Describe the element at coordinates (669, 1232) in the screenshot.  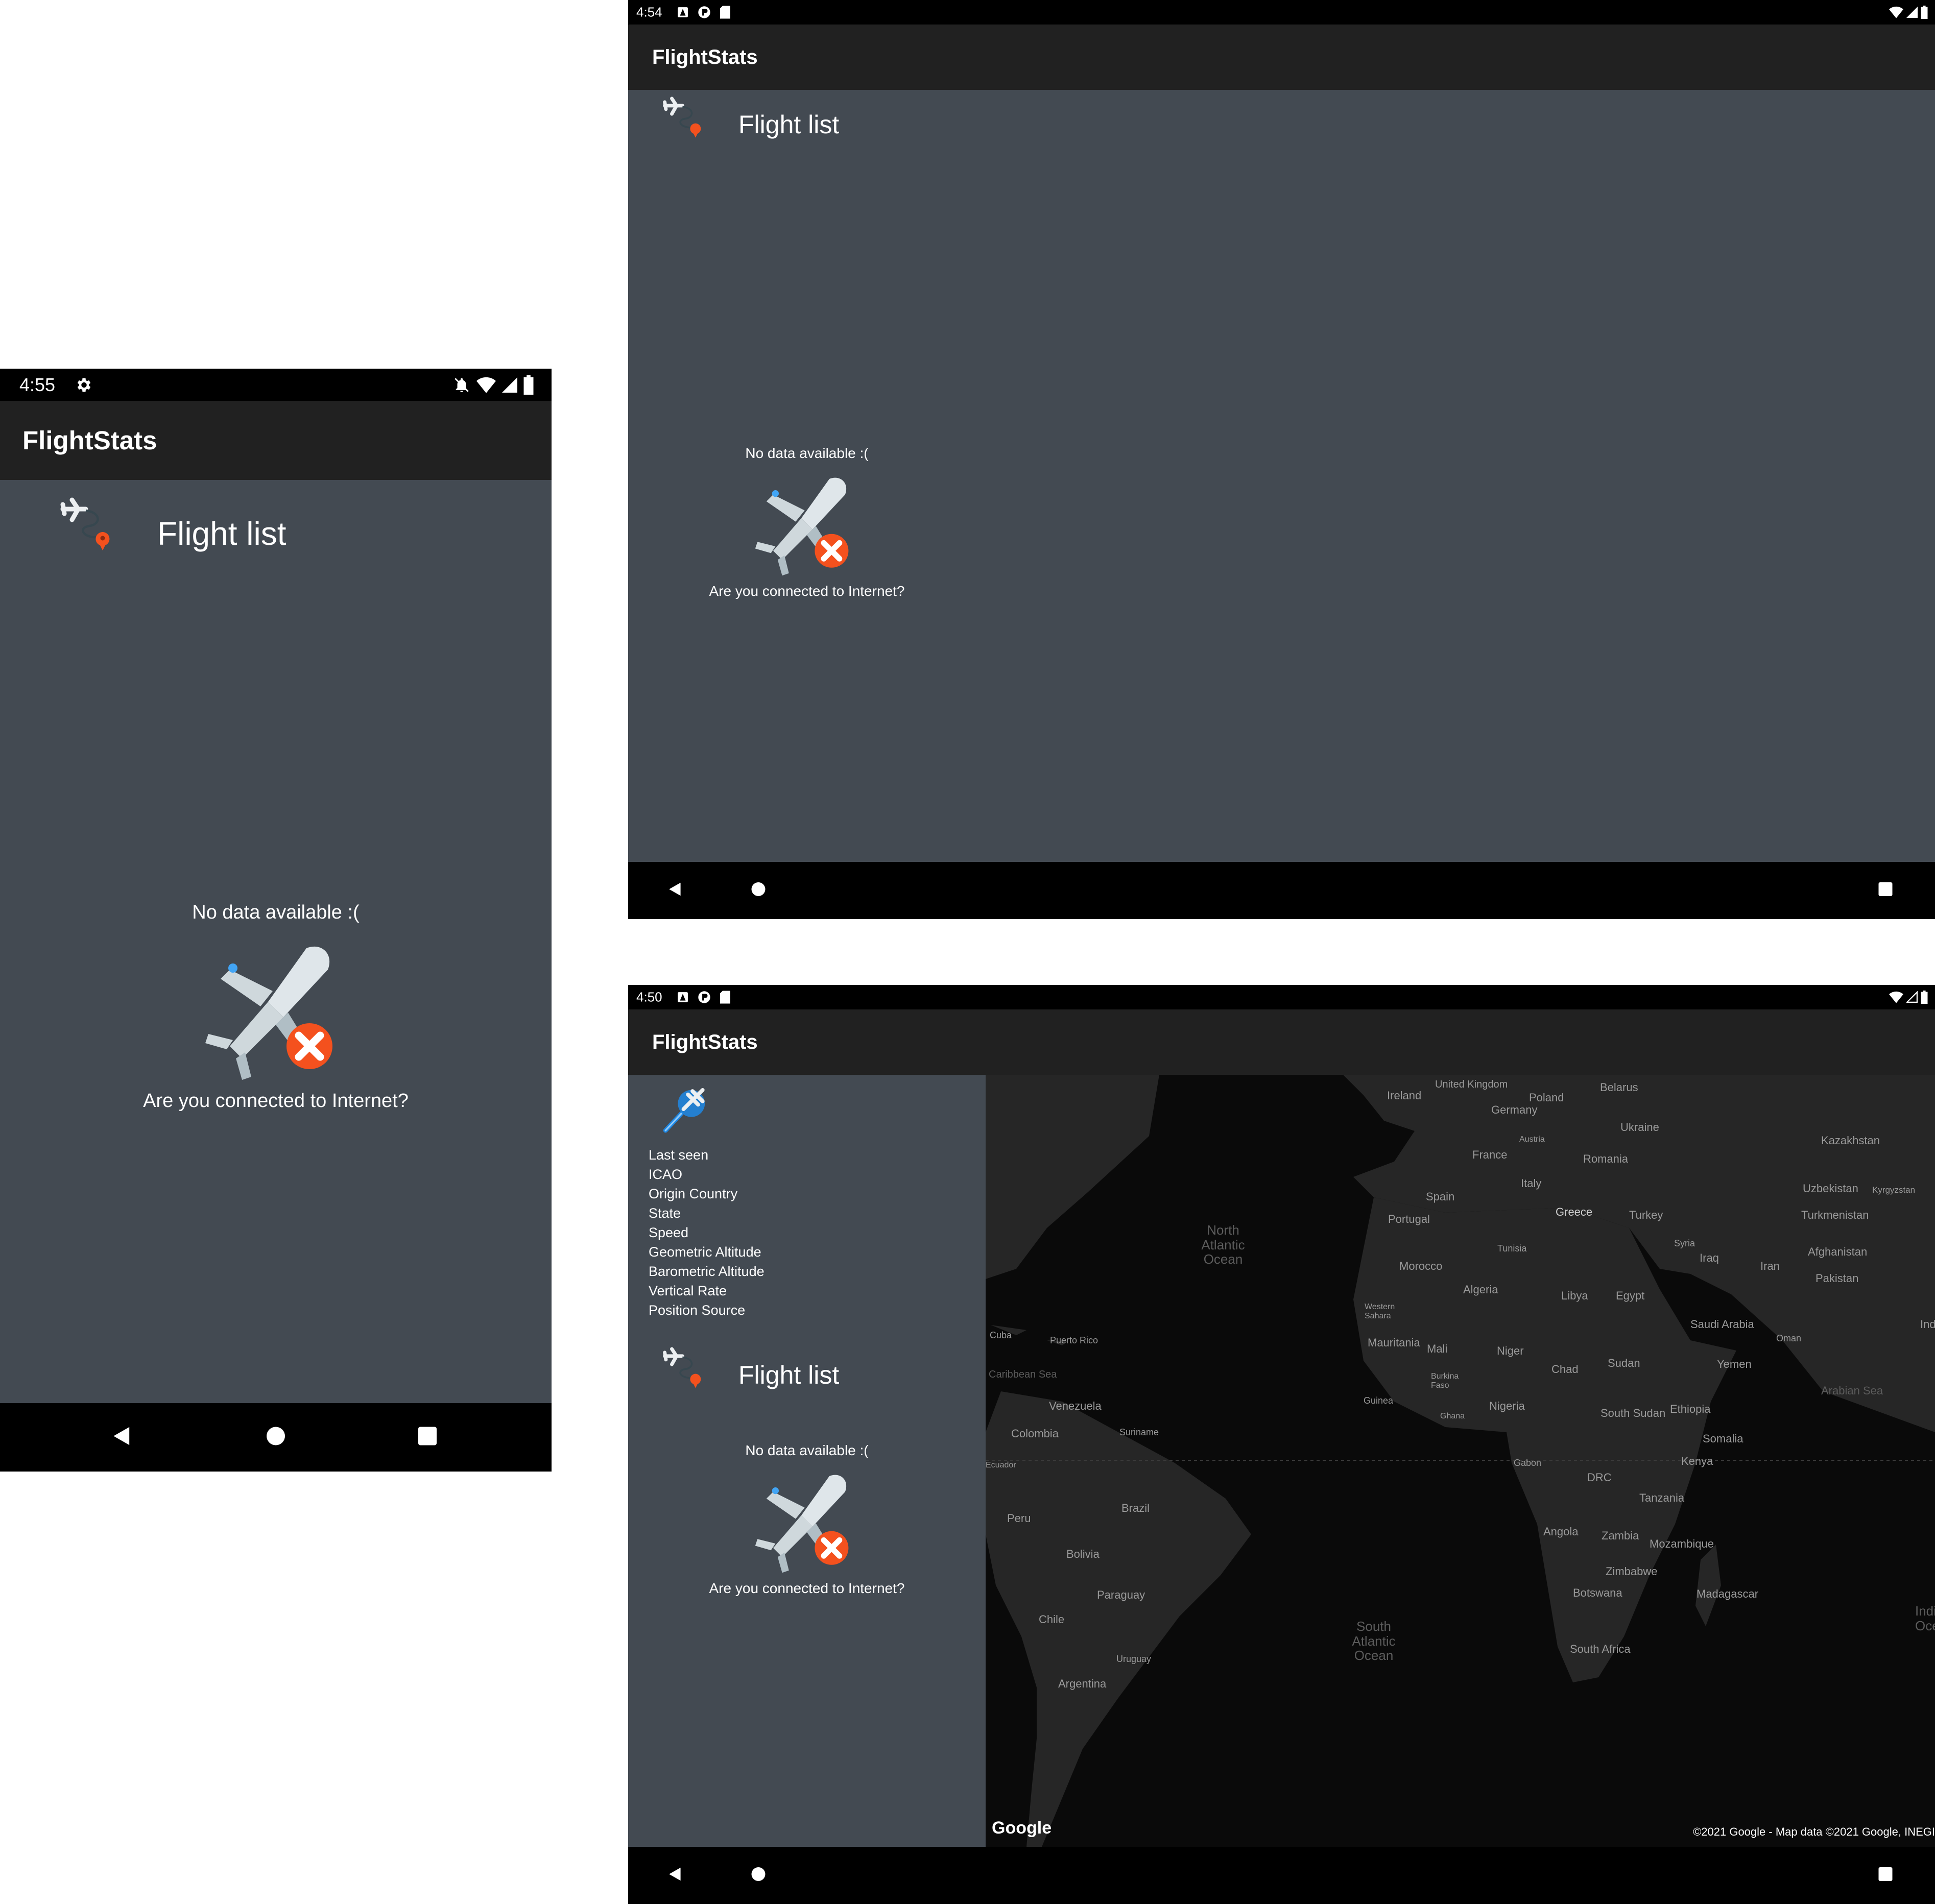
I see `field-speed: Speed` at that location.